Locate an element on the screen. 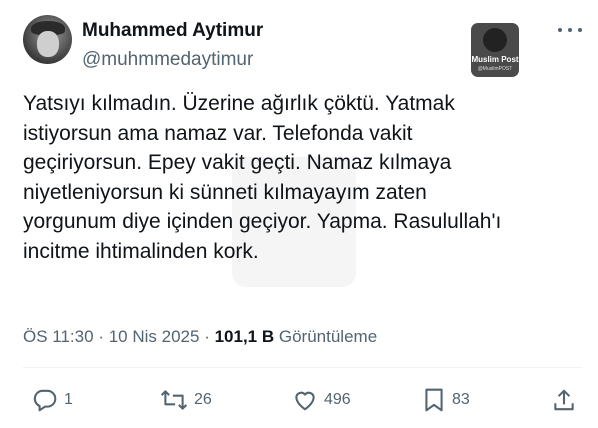  reply-button: 1 is located at coordinates (52, 400).